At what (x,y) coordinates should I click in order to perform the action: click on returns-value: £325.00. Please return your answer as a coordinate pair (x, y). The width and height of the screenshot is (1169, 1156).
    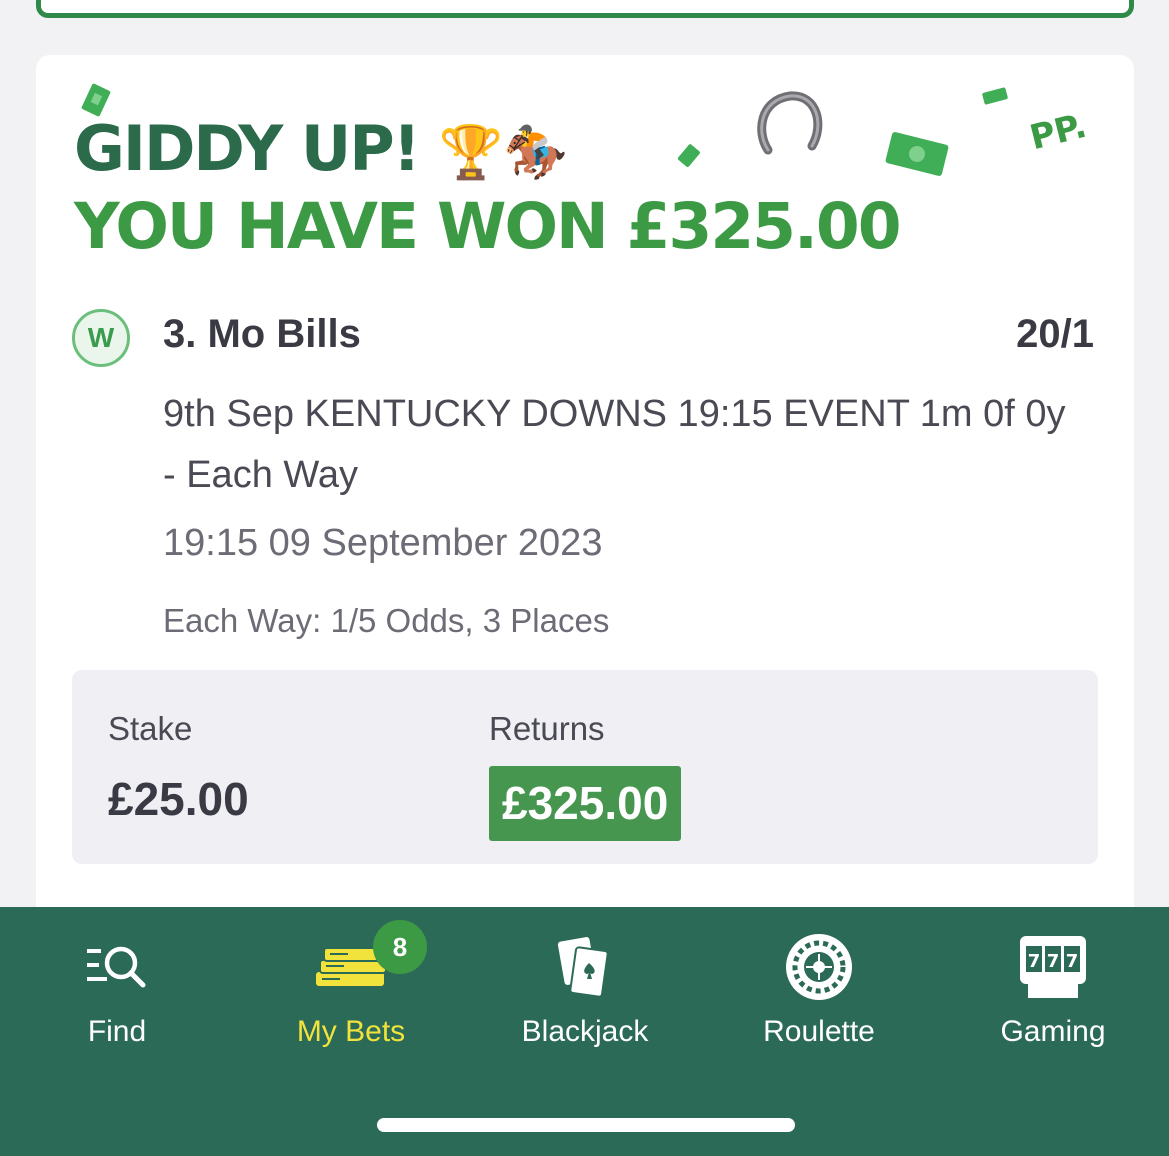
    Looking at the image, I should click on (585, 803).